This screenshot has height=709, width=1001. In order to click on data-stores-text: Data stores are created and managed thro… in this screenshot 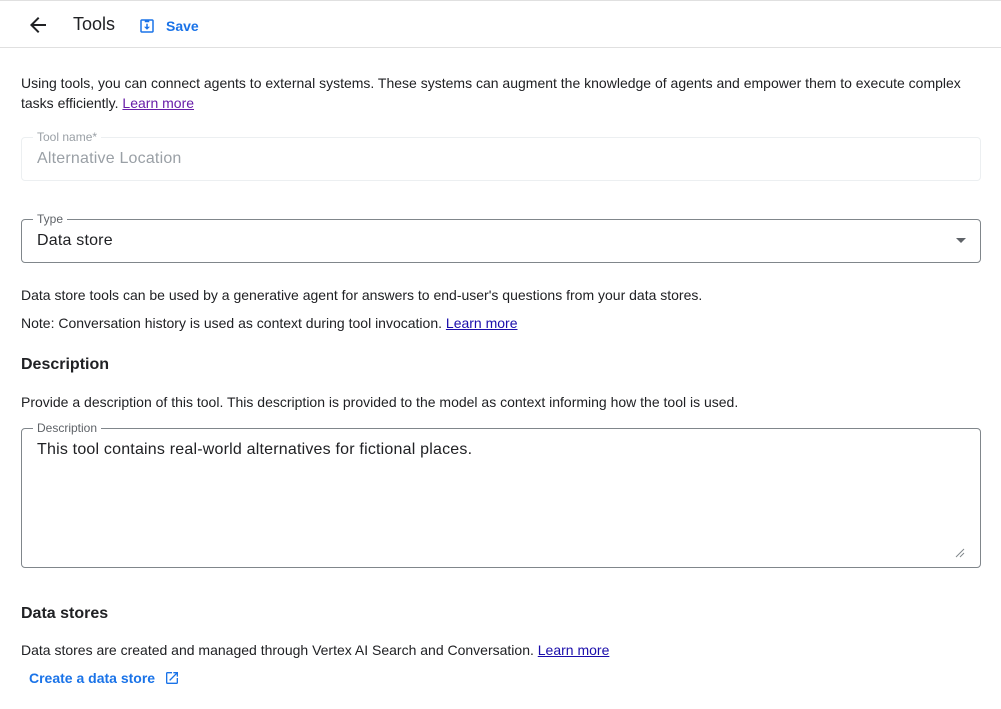, I will do `click(277, 650)`.